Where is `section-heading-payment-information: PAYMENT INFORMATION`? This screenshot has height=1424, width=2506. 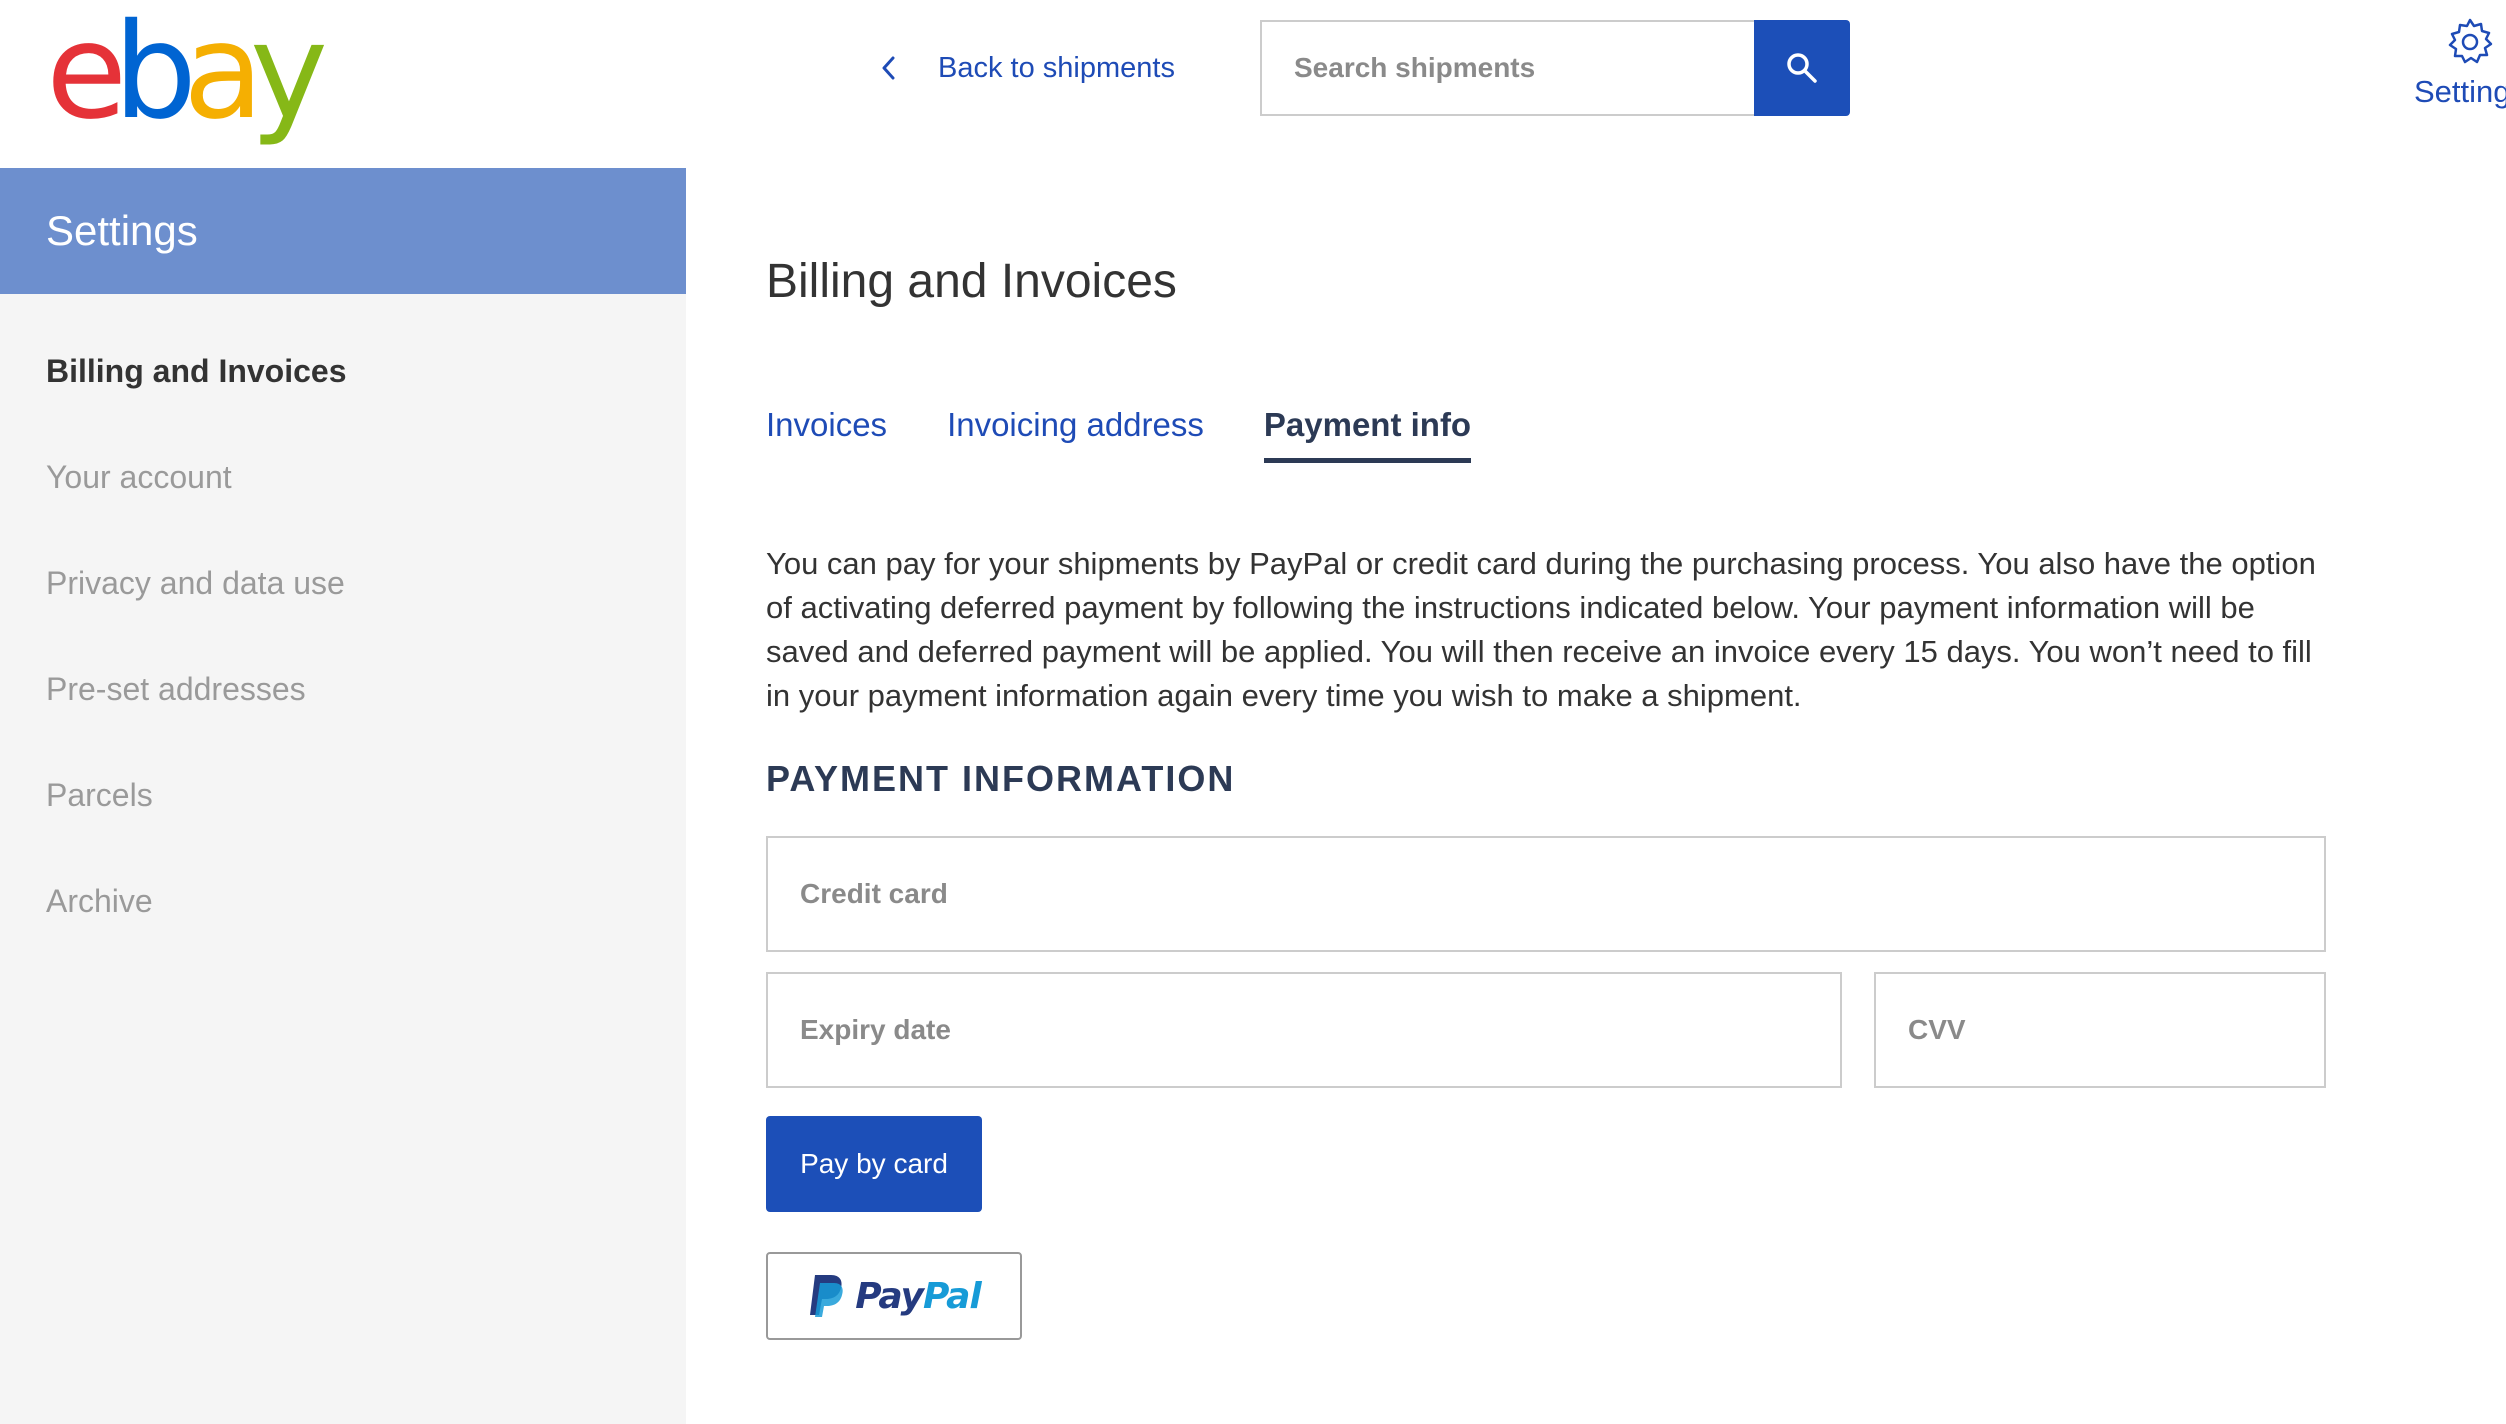
section-heading-payment-information: PAYMENT INFORMATION is located at coordinates (1001, 778).